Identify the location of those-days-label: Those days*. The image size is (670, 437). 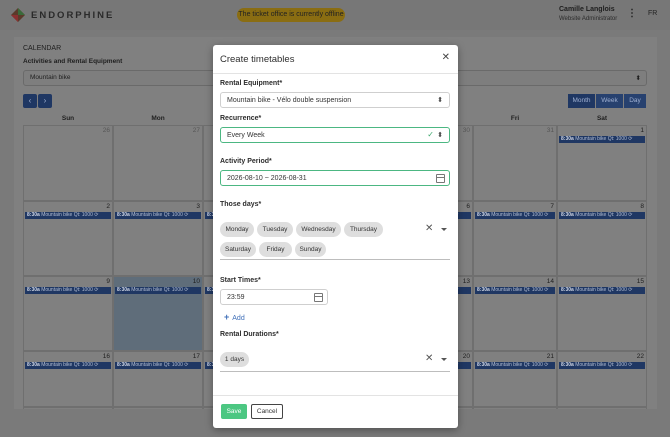
(241, 204).